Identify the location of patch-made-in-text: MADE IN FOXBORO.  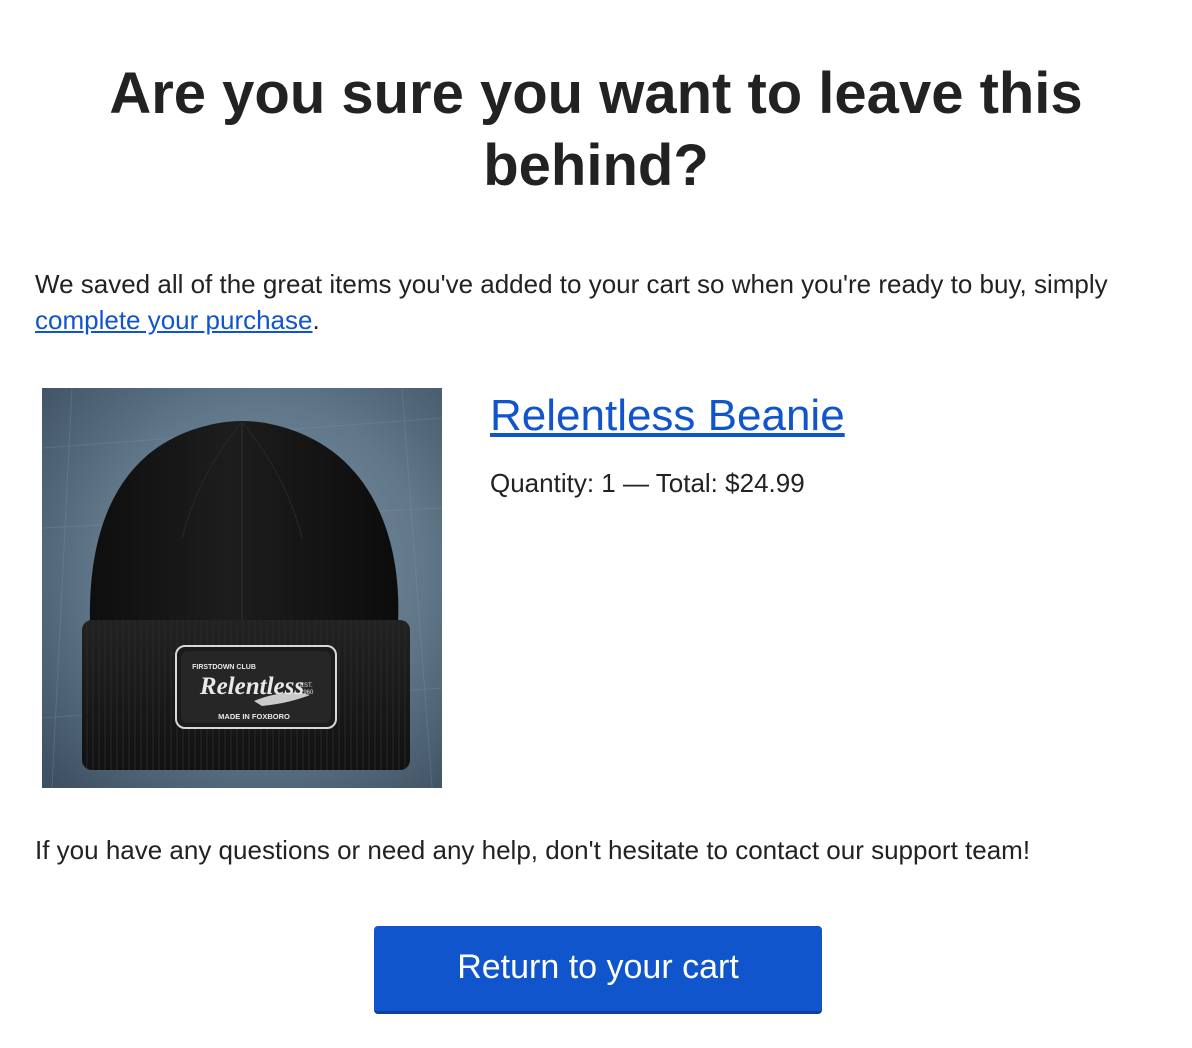
(254, 716).